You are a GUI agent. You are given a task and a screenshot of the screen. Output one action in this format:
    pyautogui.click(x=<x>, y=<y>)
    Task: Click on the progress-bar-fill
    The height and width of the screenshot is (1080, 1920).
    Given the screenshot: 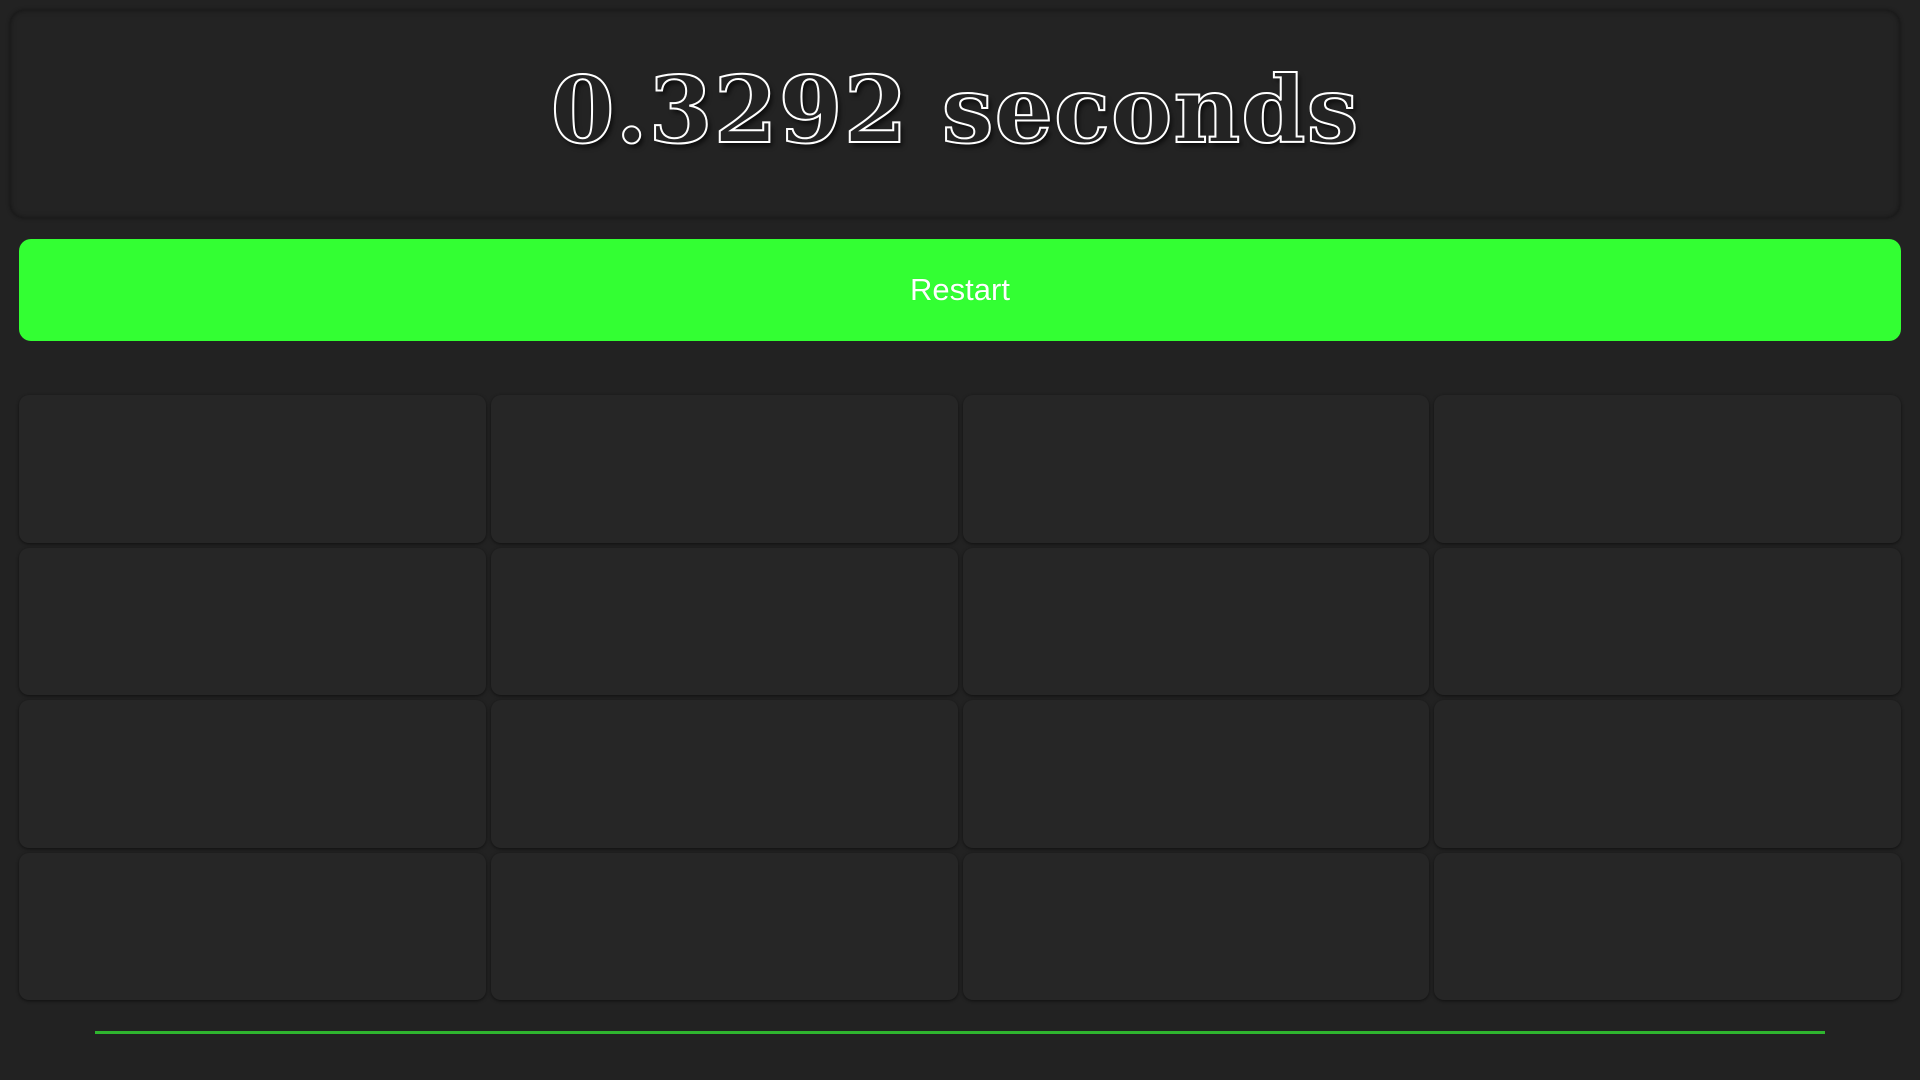 What is the action you would take?
    pyautogui.click(x=960, y=1032)
    